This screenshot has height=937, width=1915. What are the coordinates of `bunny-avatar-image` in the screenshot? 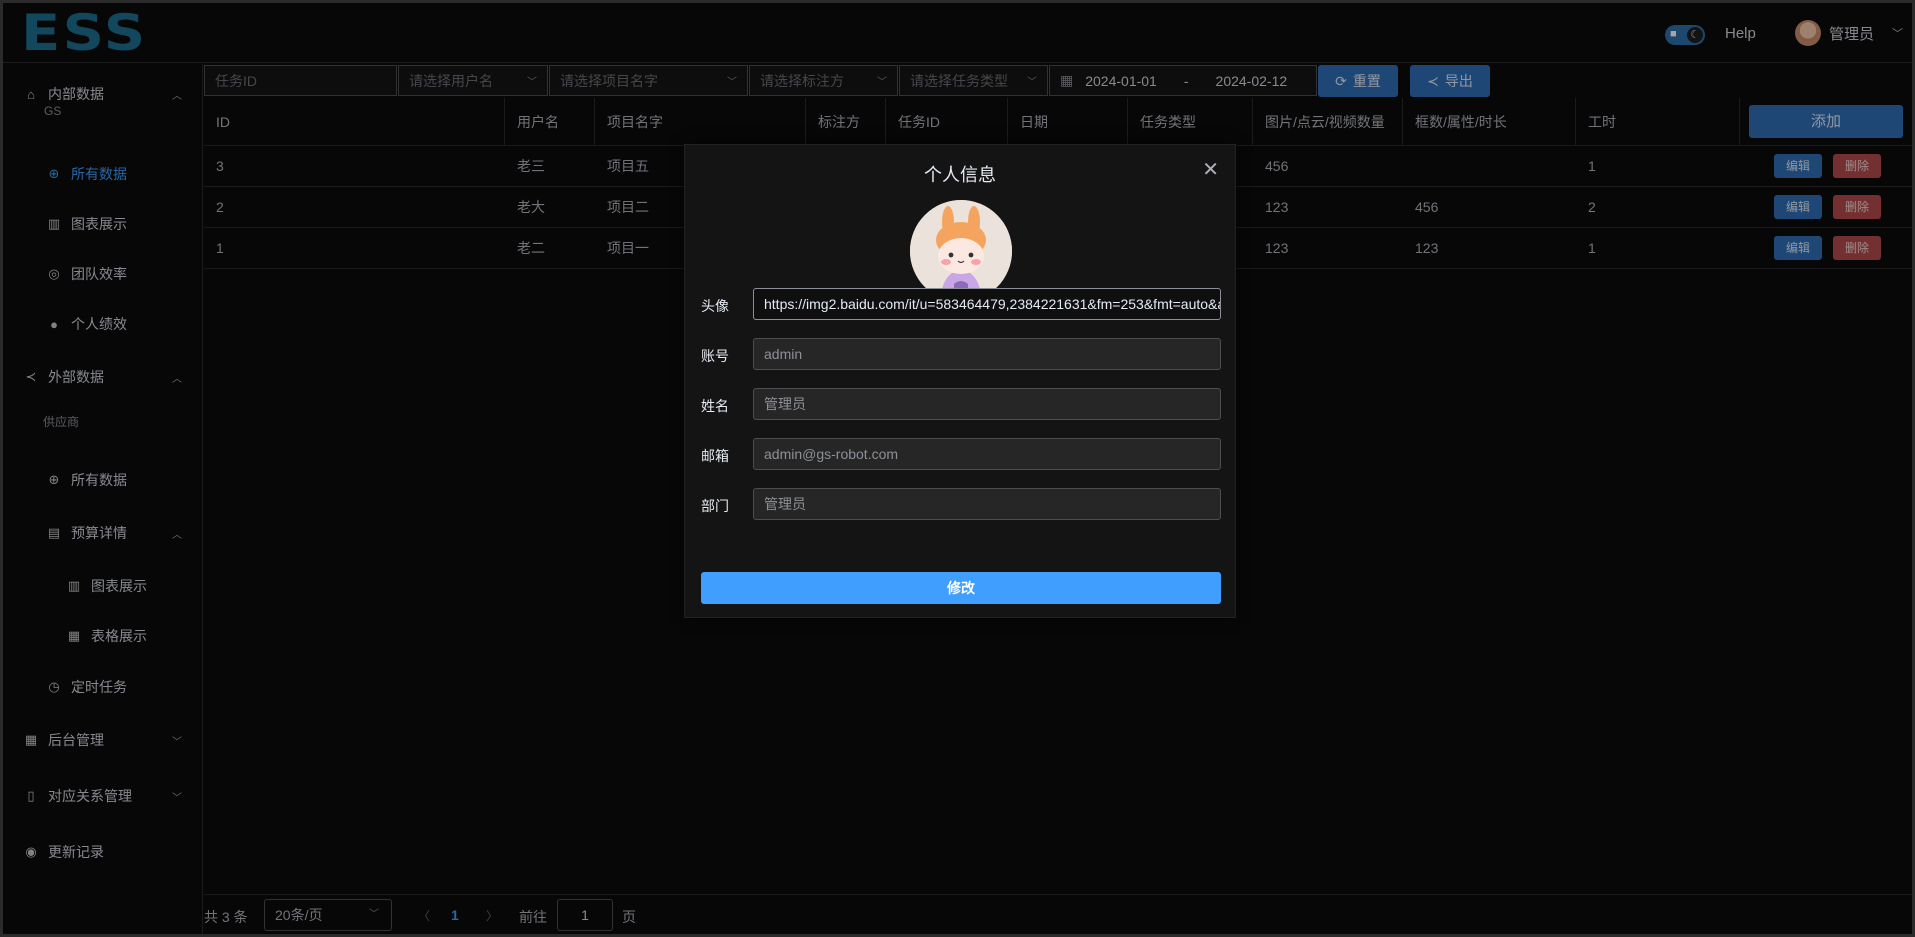 It's located at (961, 251).